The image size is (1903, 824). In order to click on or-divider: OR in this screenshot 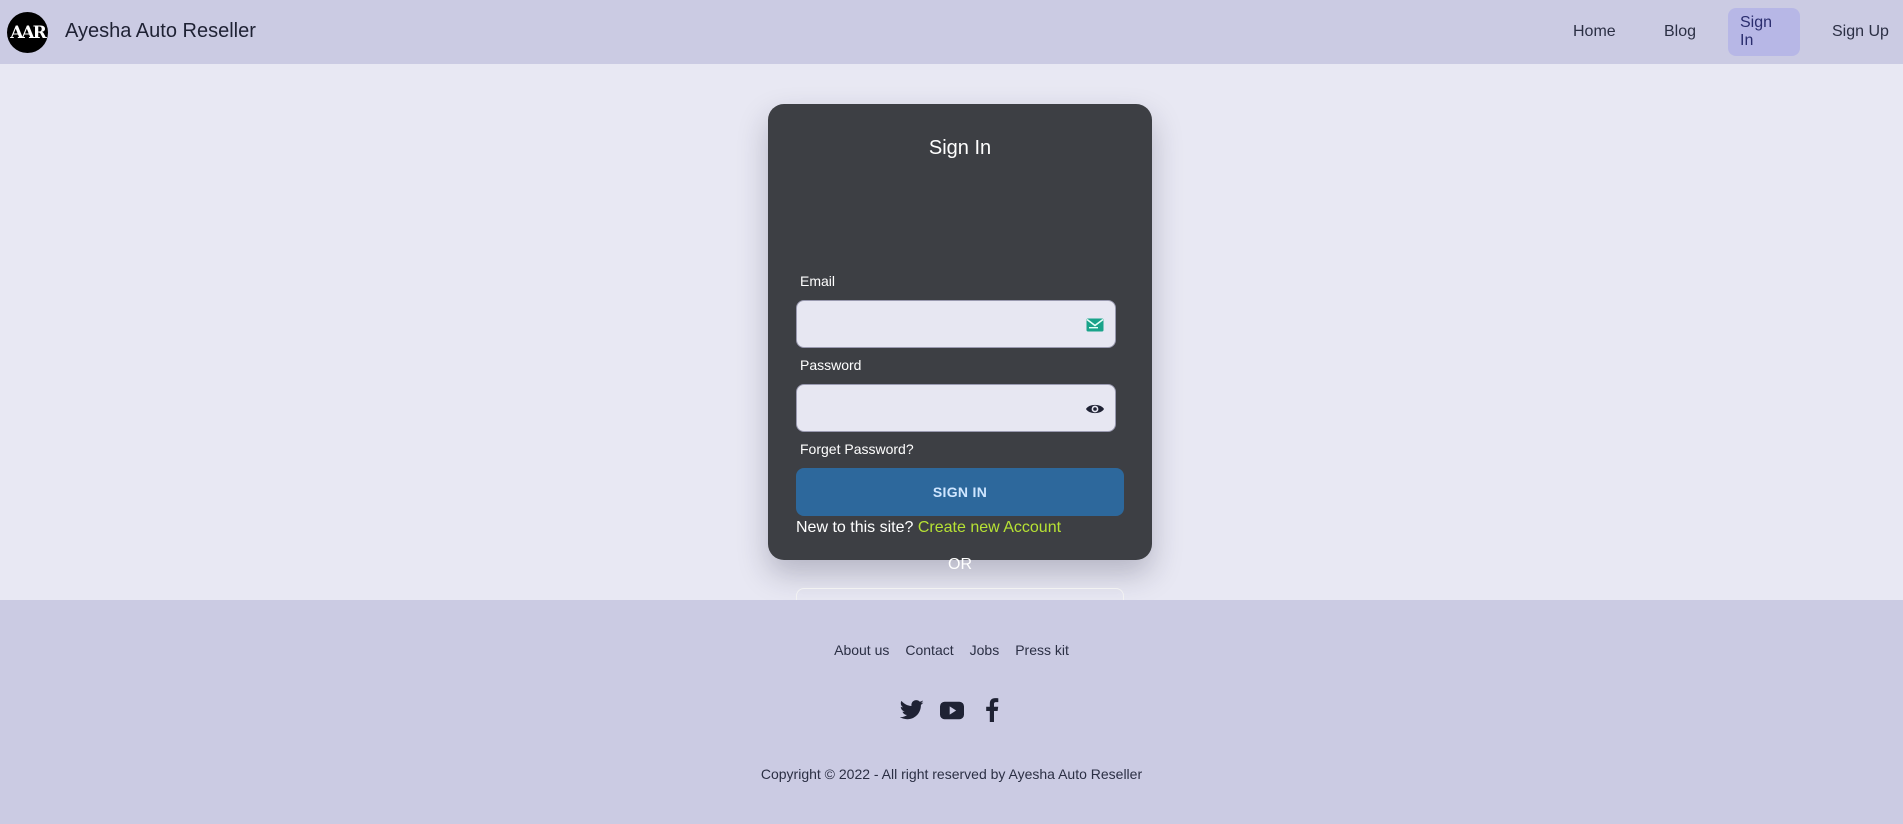, I will do `click(960, 564)`.